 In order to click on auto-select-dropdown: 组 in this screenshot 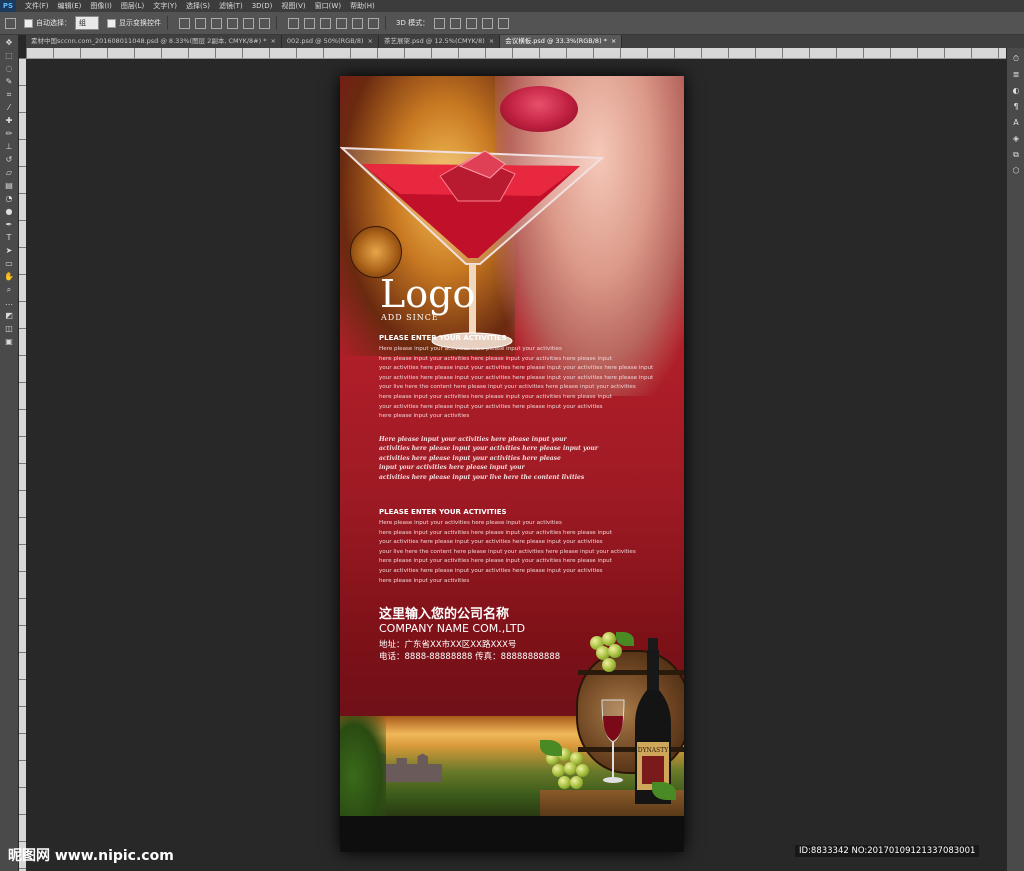, I will do `click(87, 23)`.